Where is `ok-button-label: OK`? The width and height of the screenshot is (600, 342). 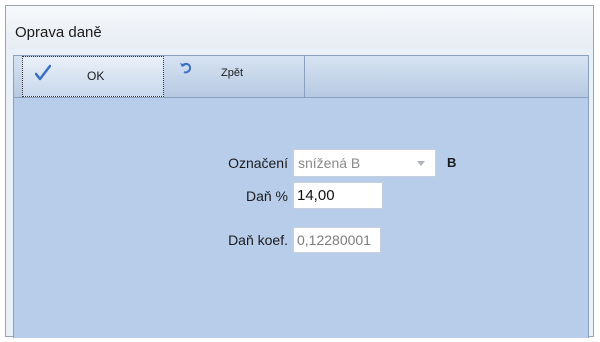
ok-button-label: OK is located at coordinates (96, 76).